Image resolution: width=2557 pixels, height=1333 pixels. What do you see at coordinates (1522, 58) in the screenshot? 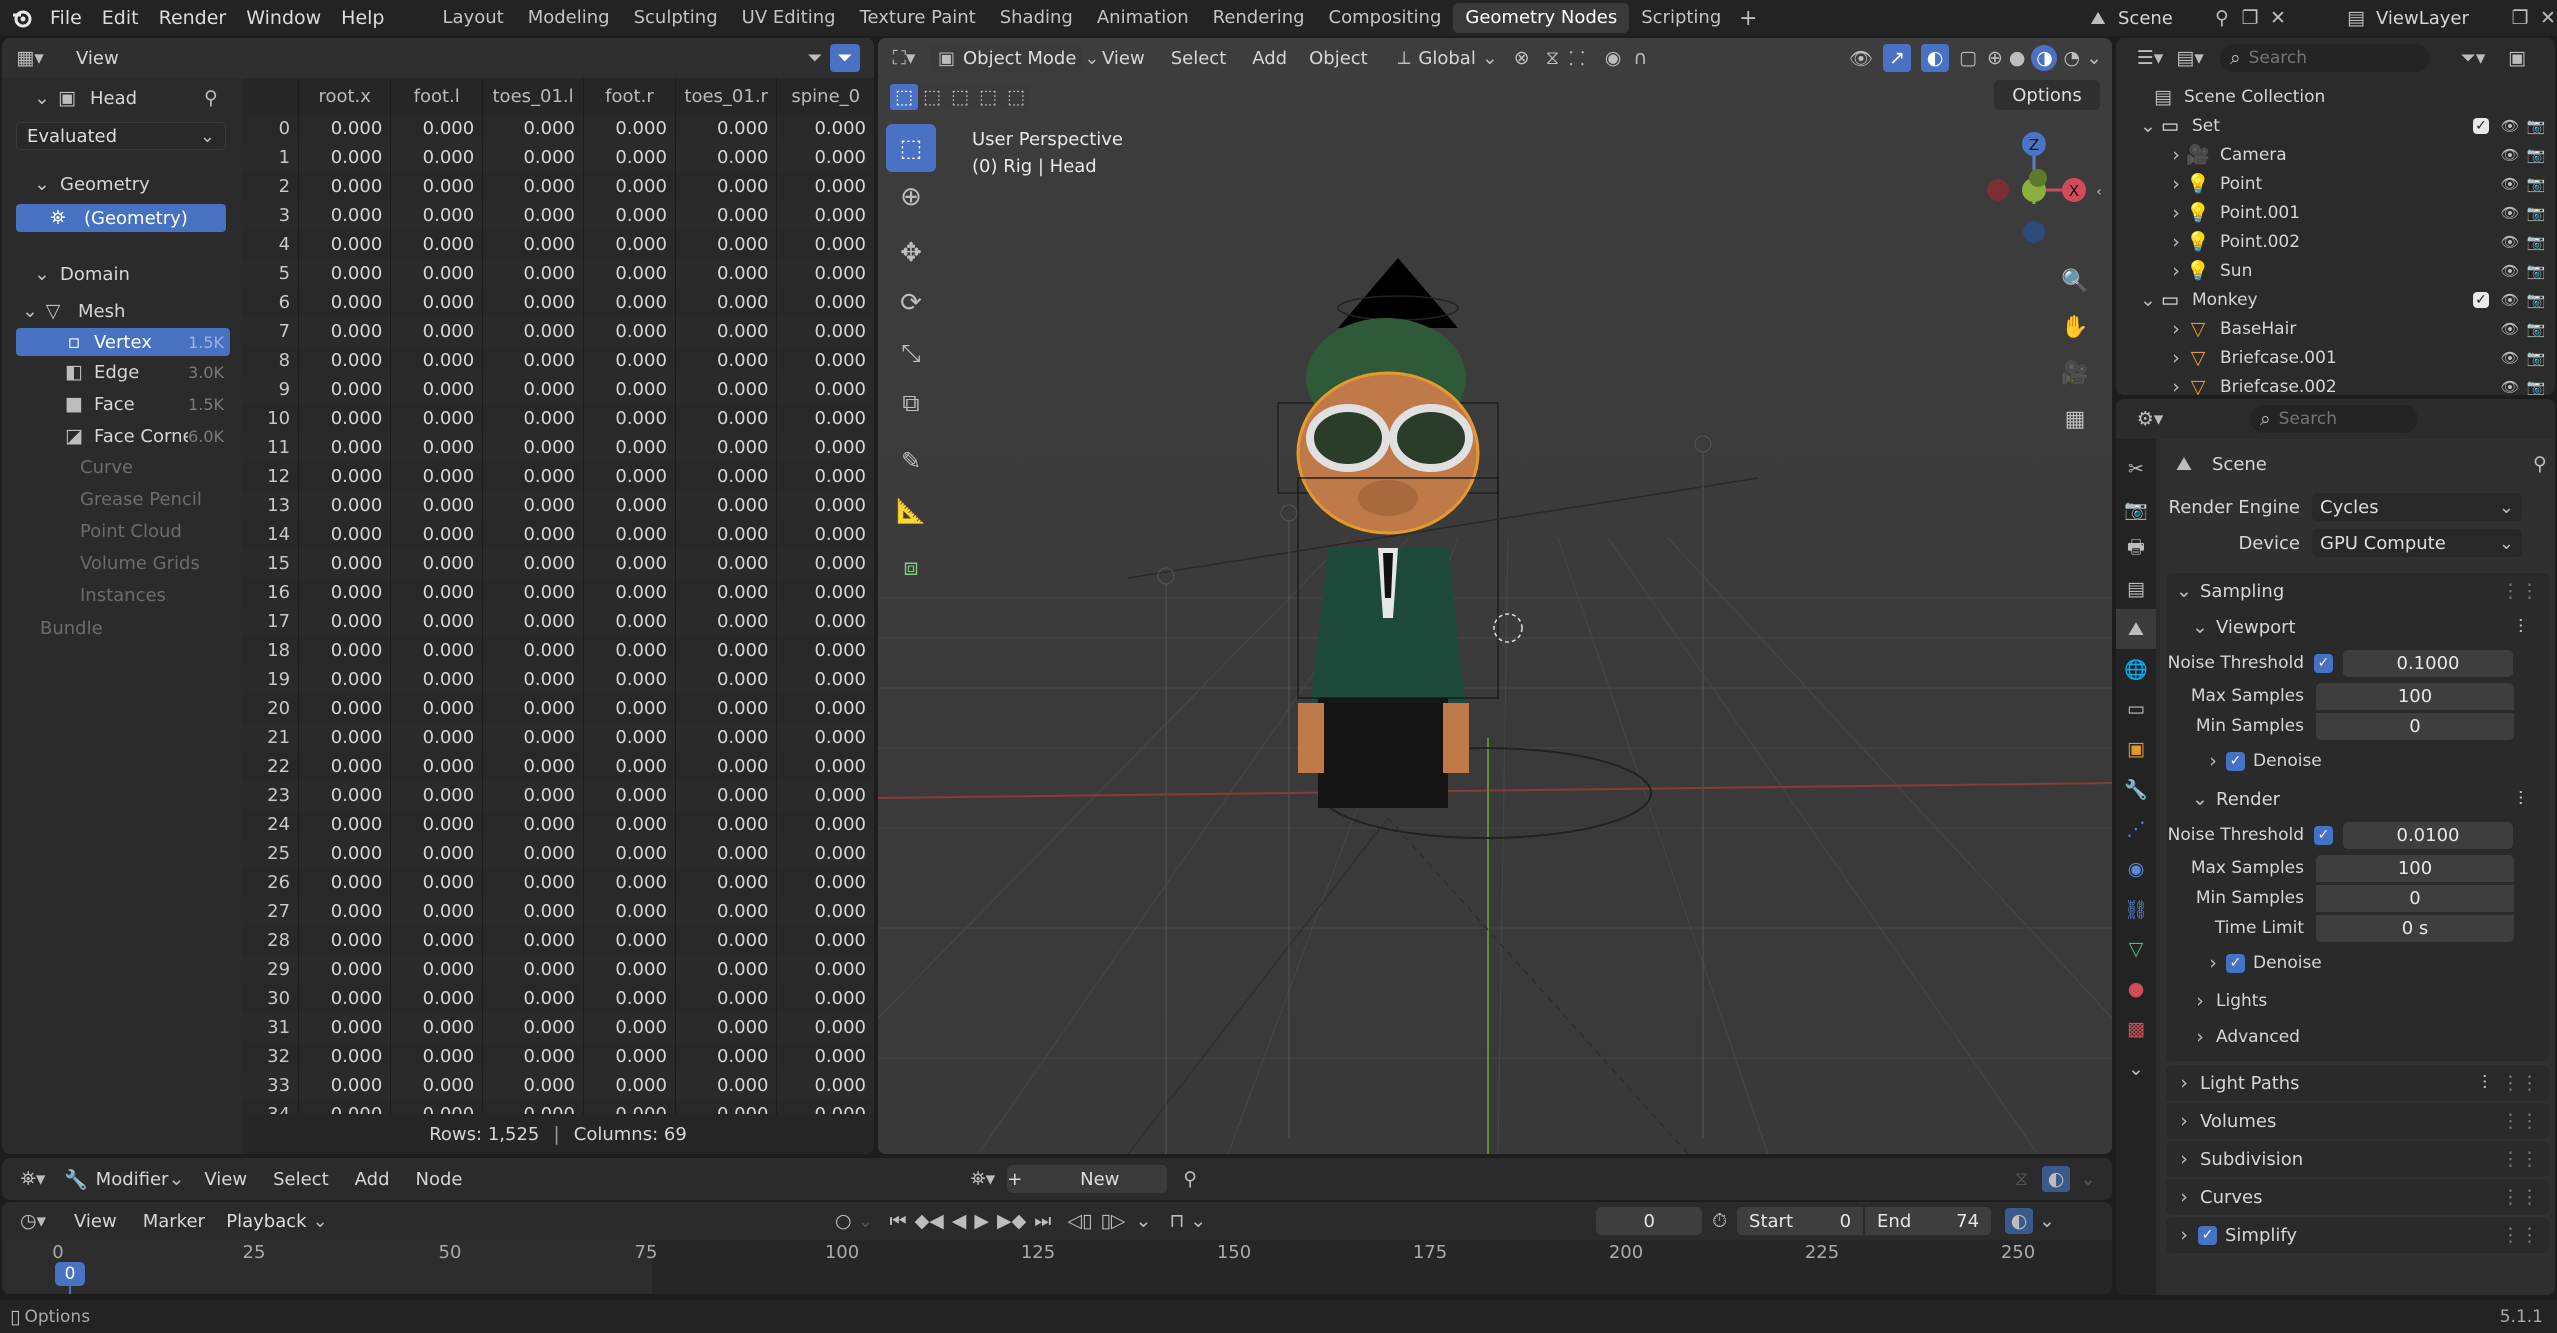
I see `pivot-icon: ⊗` at bounding box center [1522, 58].